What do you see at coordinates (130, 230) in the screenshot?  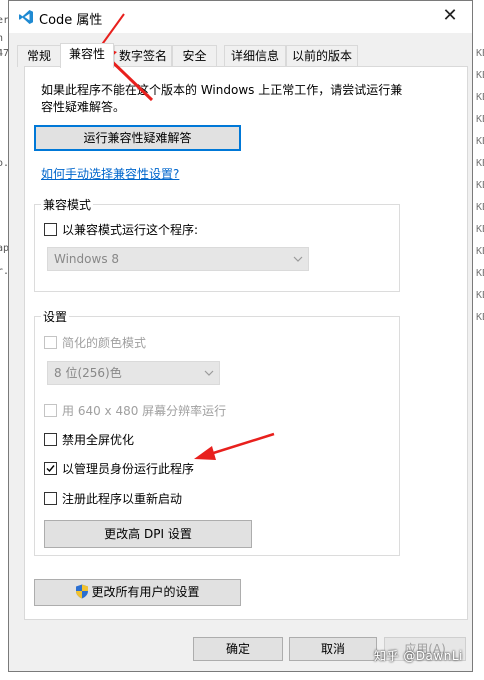 I see `checkbox-label: 以兼容模式运行这个程序:` at bounding box center [130, 230].